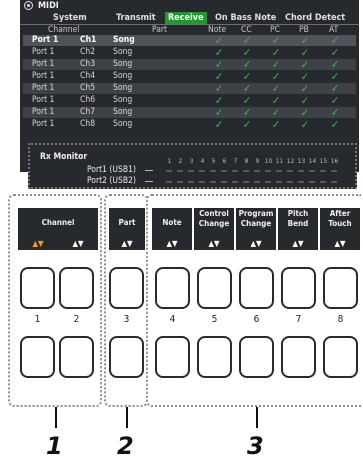 The width and height of the screenshot is (363, 461). Describe the element at coordinates (127, 222) in the screenshot. I see `part-label: Part` at that location.